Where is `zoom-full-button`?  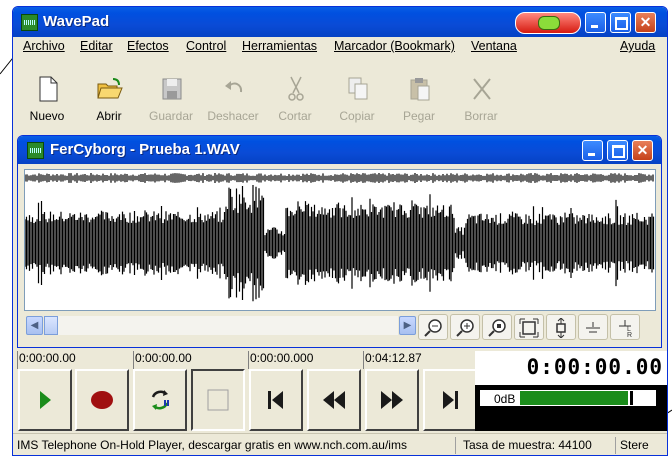
zoom-full-button is located at coordinates (529, 327).